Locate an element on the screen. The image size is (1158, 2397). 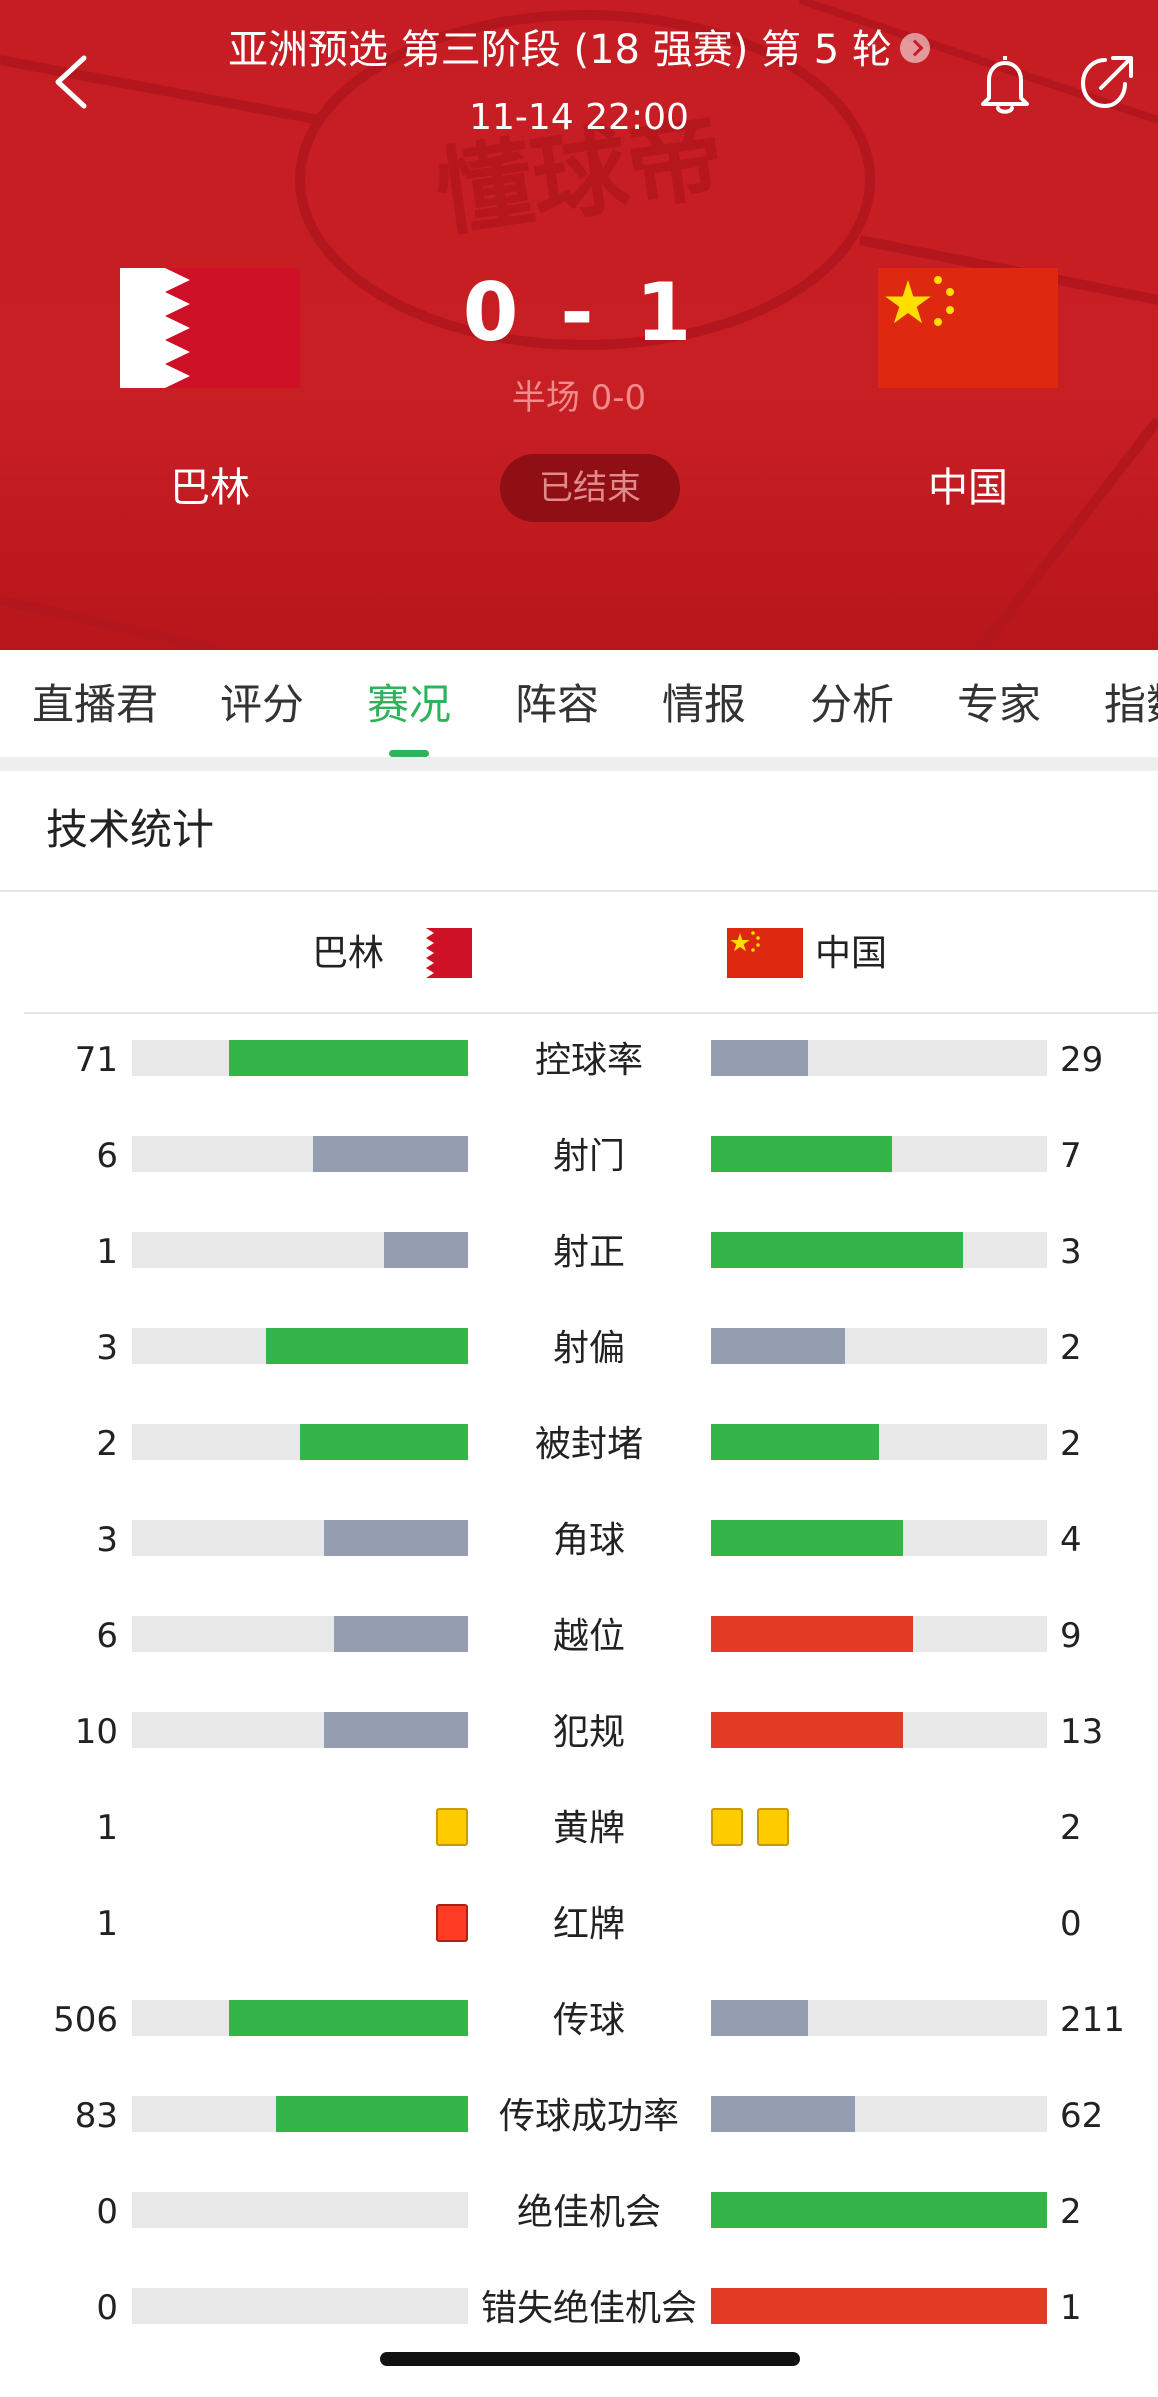
share-icon is located at coordinates (1107, 82).